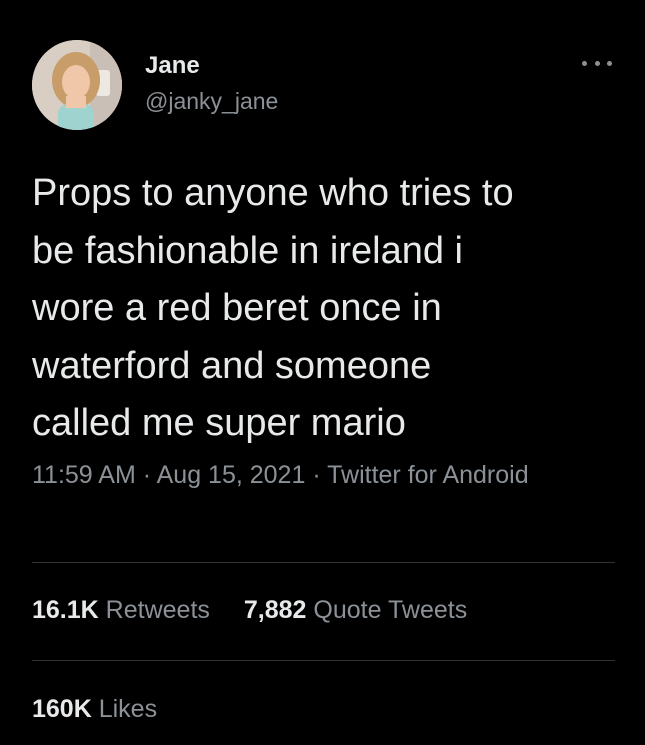  Describe the element at coordinates (62, 709) in the screenshot. I see `likes-count: 160K` at that location.